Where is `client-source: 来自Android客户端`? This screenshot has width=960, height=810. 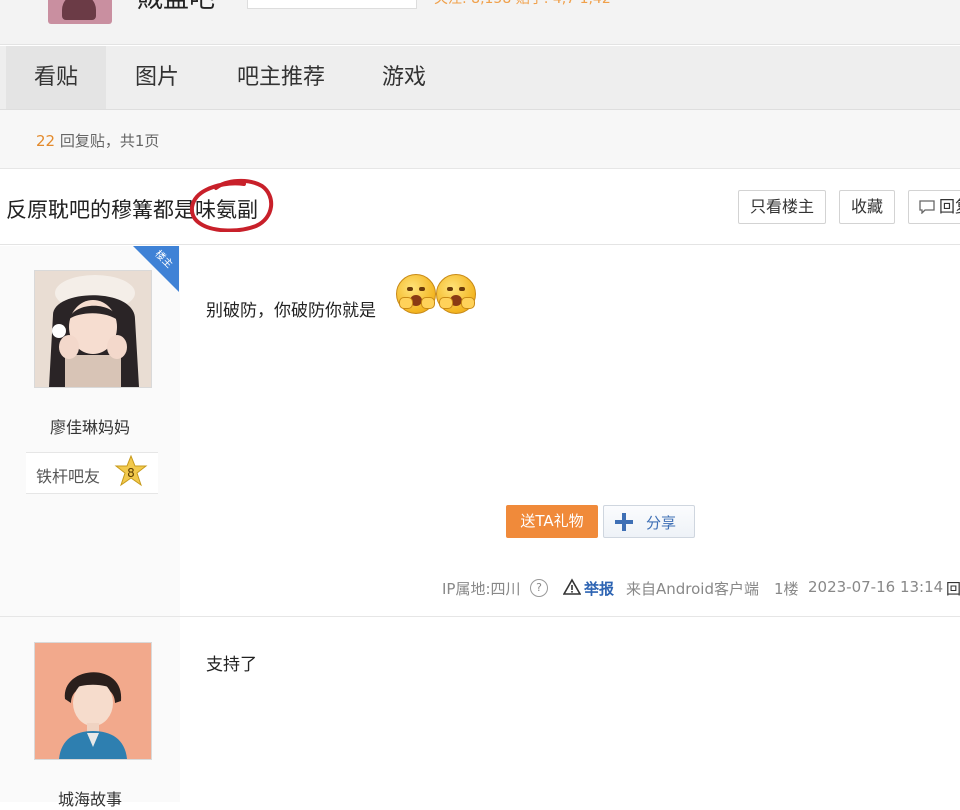
client-source: 来自Android客户端 is located at coordinates (692, 589).